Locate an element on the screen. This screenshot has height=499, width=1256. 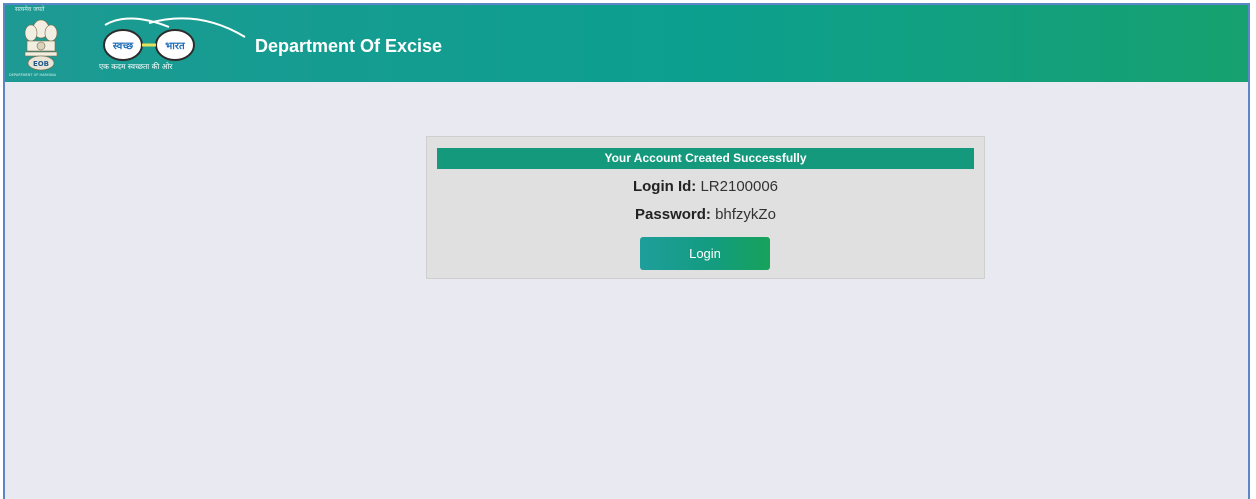
swachh-tagline: एक कदम स्वच्छता की ओर is located at coordinates (136, 66).